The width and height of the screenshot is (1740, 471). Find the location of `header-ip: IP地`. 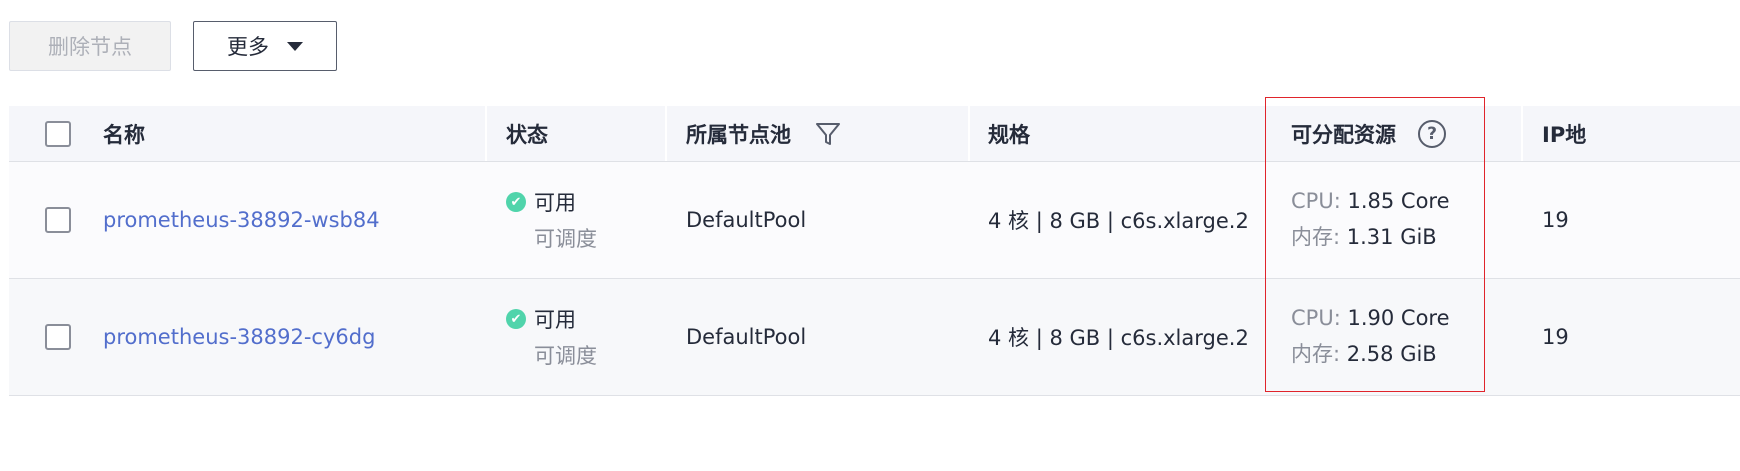

header-ip: IP地 is located at coordinates (1564, 134).